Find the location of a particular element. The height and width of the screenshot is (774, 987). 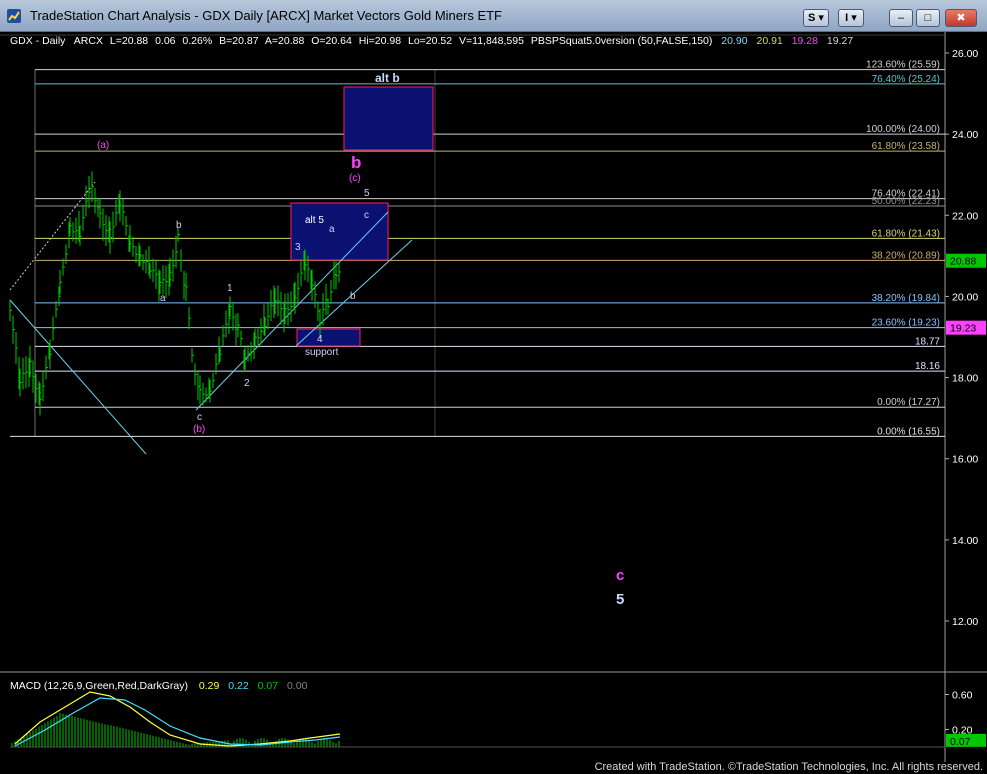

close-button: ✖ is located at coordinates (961, 18).